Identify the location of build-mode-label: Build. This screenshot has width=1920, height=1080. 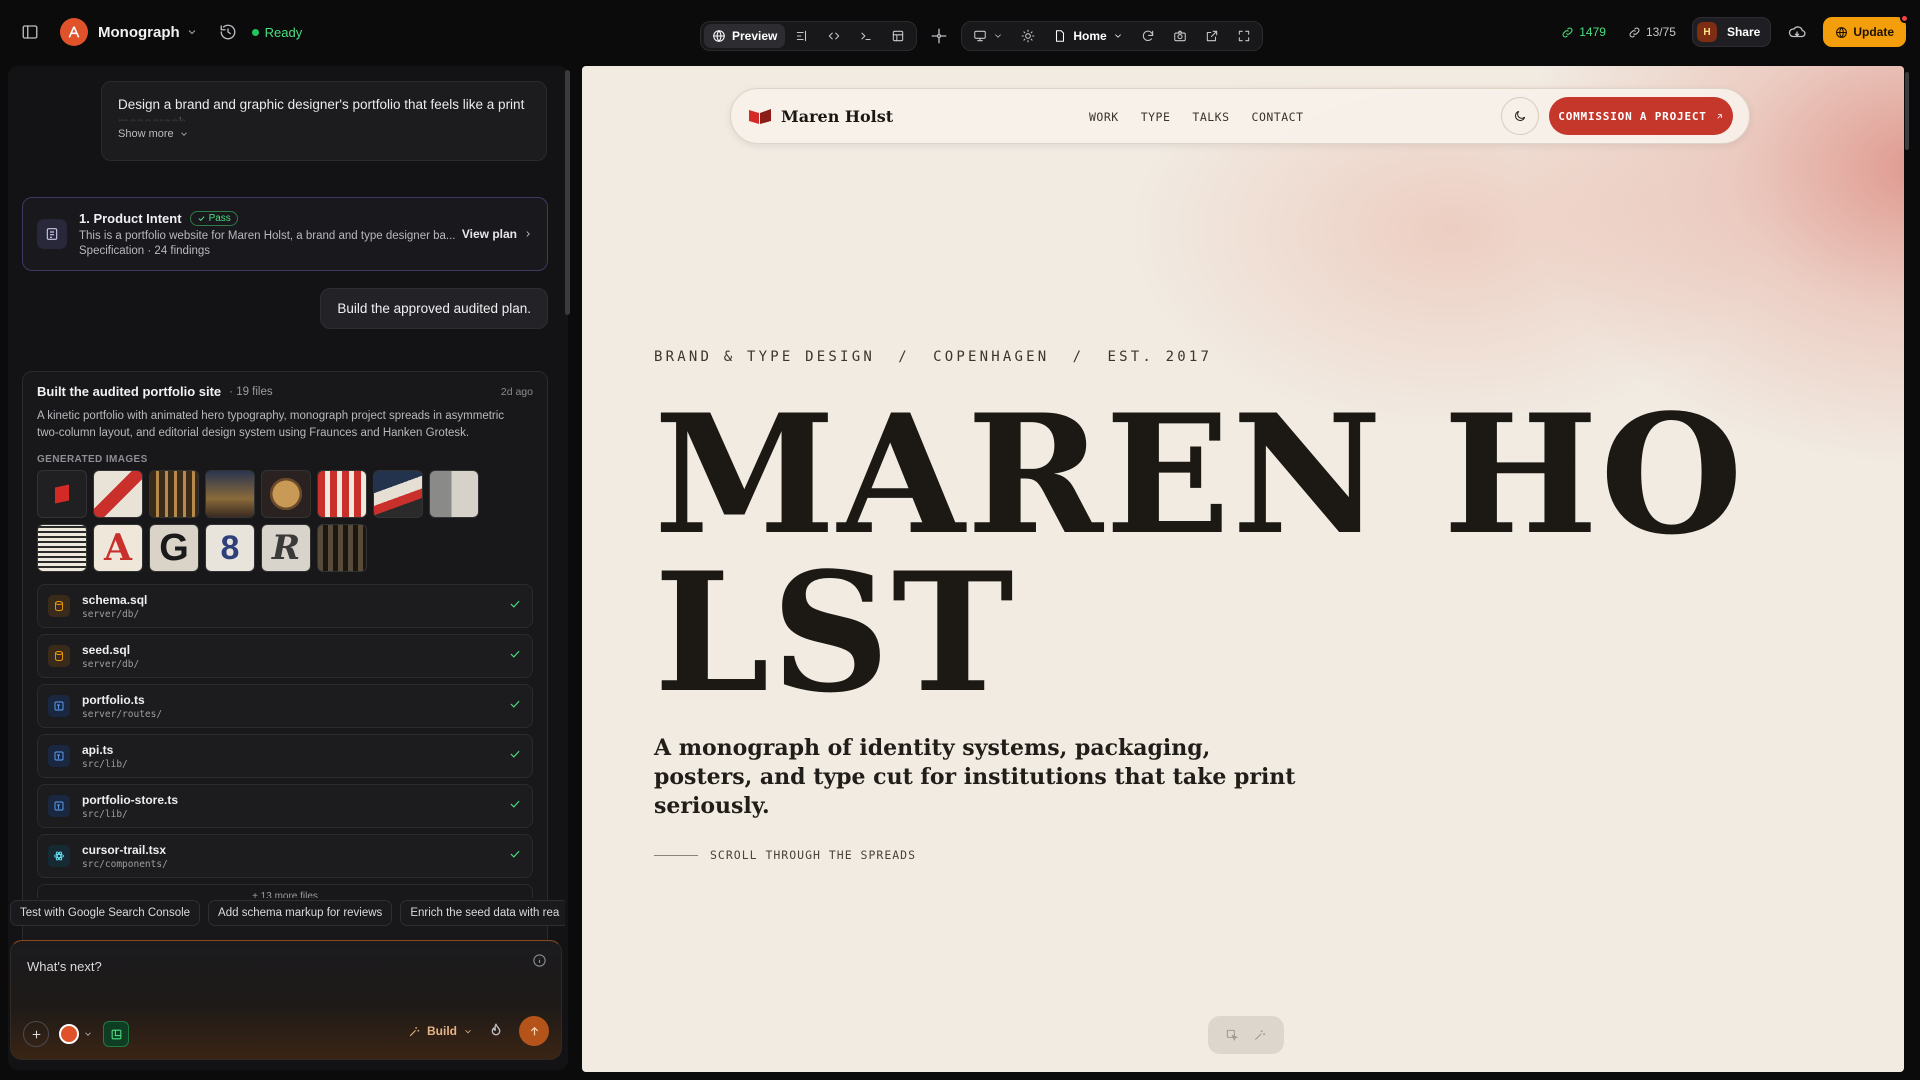
(442, 1031).